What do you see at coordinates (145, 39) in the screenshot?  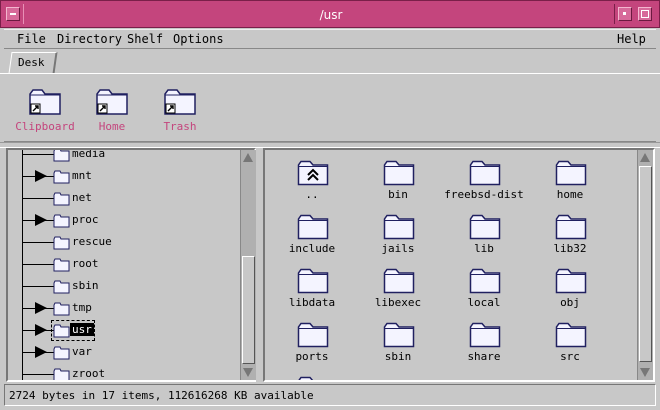 I see `menu-shelf: Shelf` at bounding box center [145, 39].